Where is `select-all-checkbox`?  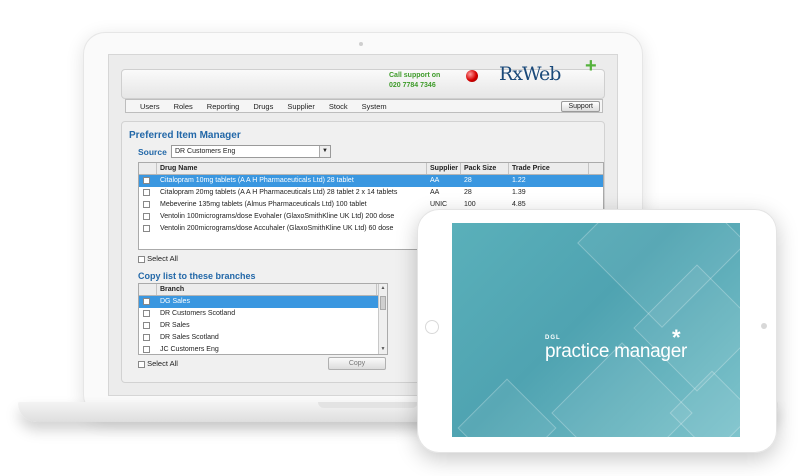 select-all-checkbox is located at coordinates (141, 259).